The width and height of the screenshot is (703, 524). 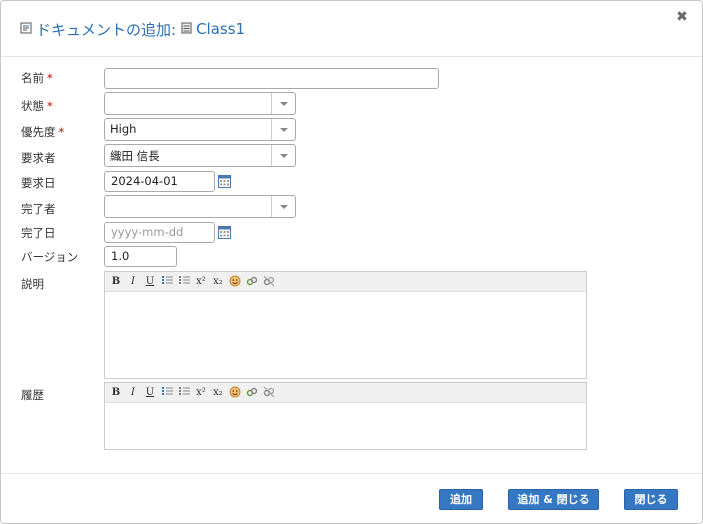 What do you see at coordinates (38, 183) in the screenshot?
I see `request-date-label: 要求日` at bounding box center [38, 183].